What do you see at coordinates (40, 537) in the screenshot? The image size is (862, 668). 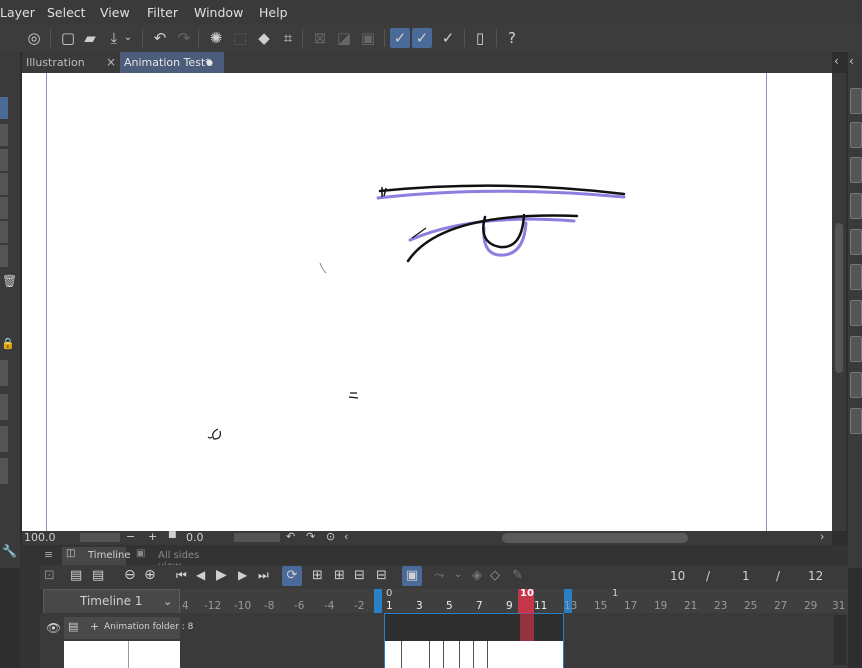 I see `zoom-value: 100.0` at bounding box center [40, 537].